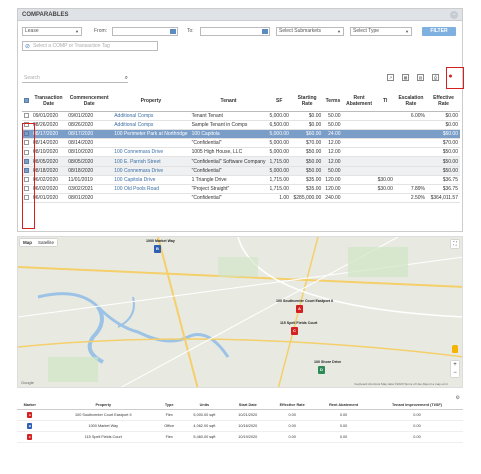 The height and width of the screenshot is (474, 481). What do you see at coordinates (90, 46) in the screenshot?
I see `tag-select: ⊘ Select a COMP or Transaction Tag` at bounding box center [90, 46].